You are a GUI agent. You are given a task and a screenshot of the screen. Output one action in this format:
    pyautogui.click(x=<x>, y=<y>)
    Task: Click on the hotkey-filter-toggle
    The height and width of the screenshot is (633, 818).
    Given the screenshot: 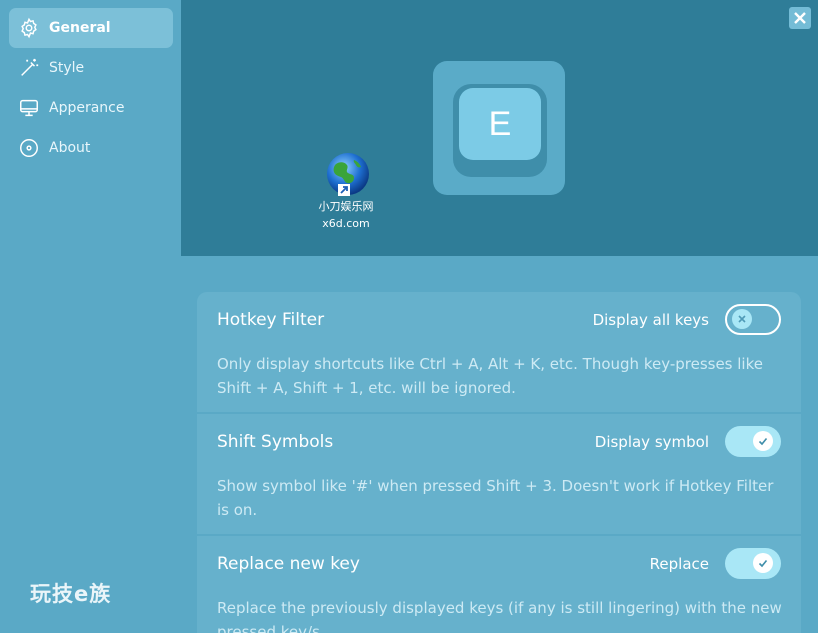 What is the action you would take?
    pyautogui.click(x=753, y=319)
    